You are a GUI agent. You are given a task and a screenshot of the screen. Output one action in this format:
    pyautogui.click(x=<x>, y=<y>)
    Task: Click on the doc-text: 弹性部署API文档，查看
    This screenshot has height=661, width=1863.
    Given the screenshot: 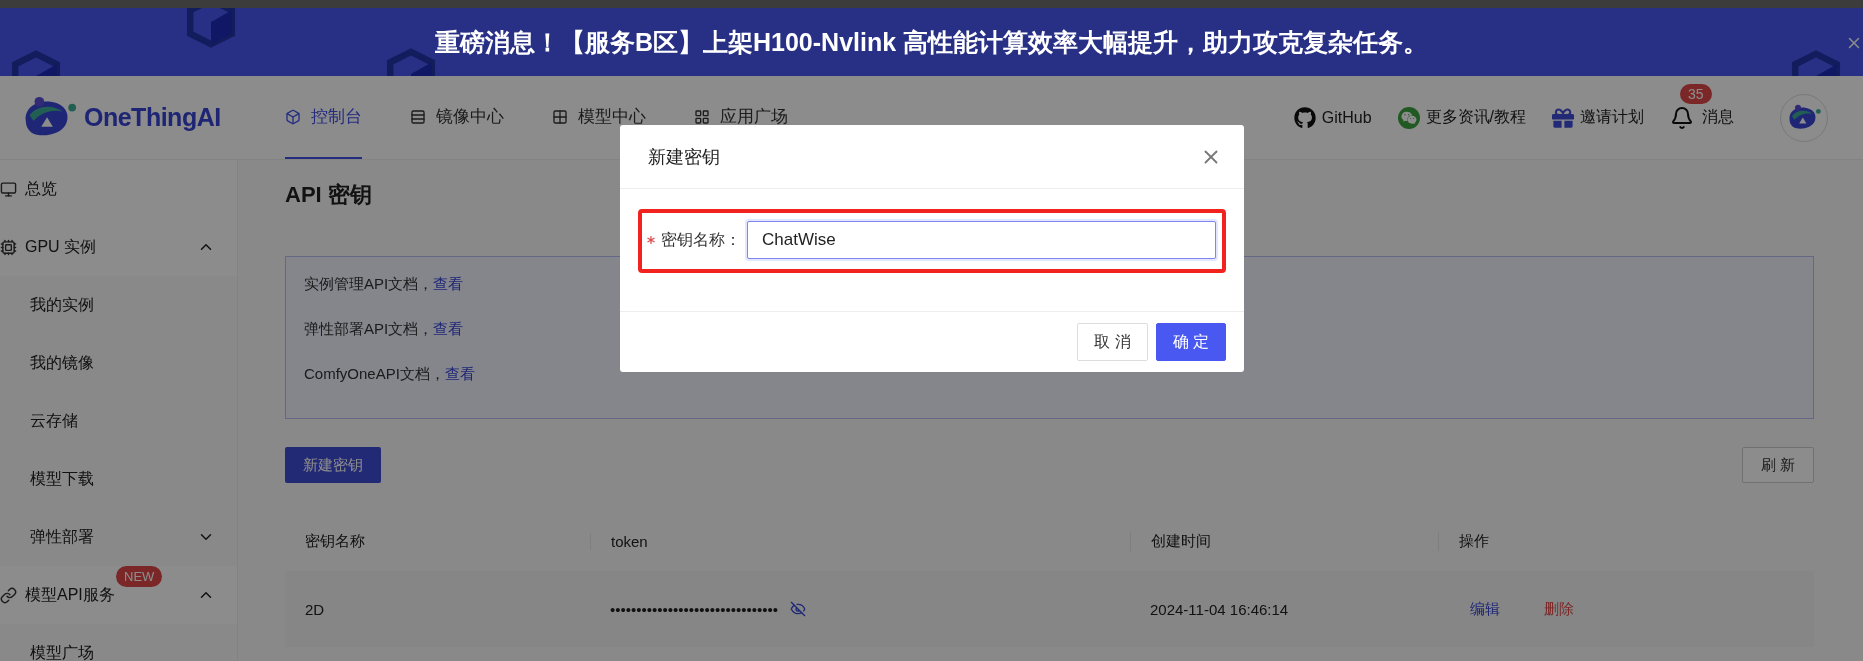 What is the action you would take?
    pyautogui.click(x=384, y=329)
    